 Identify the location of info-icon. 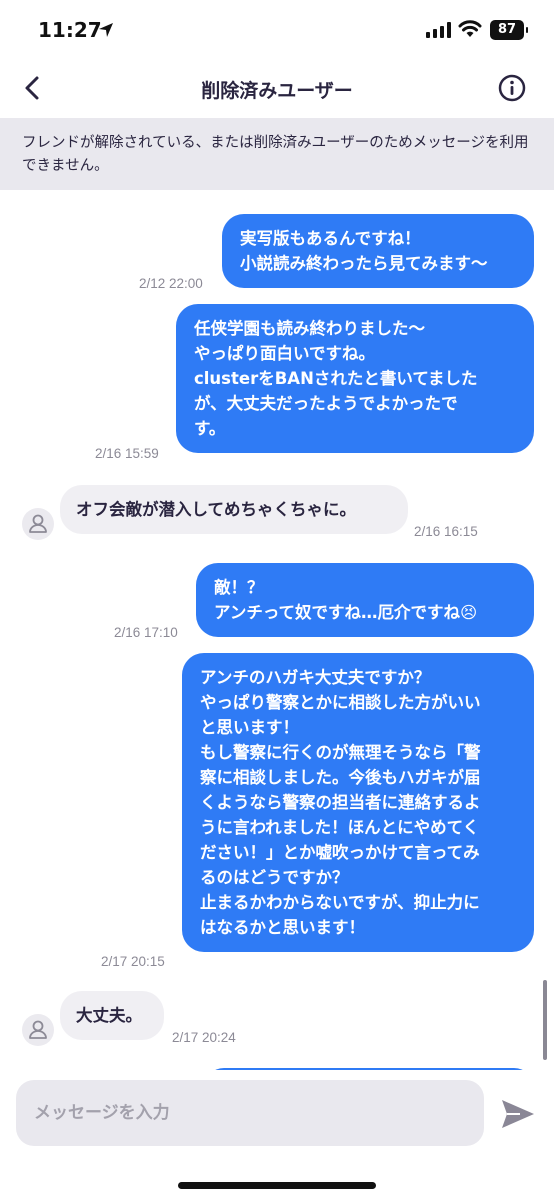
(512, 88).